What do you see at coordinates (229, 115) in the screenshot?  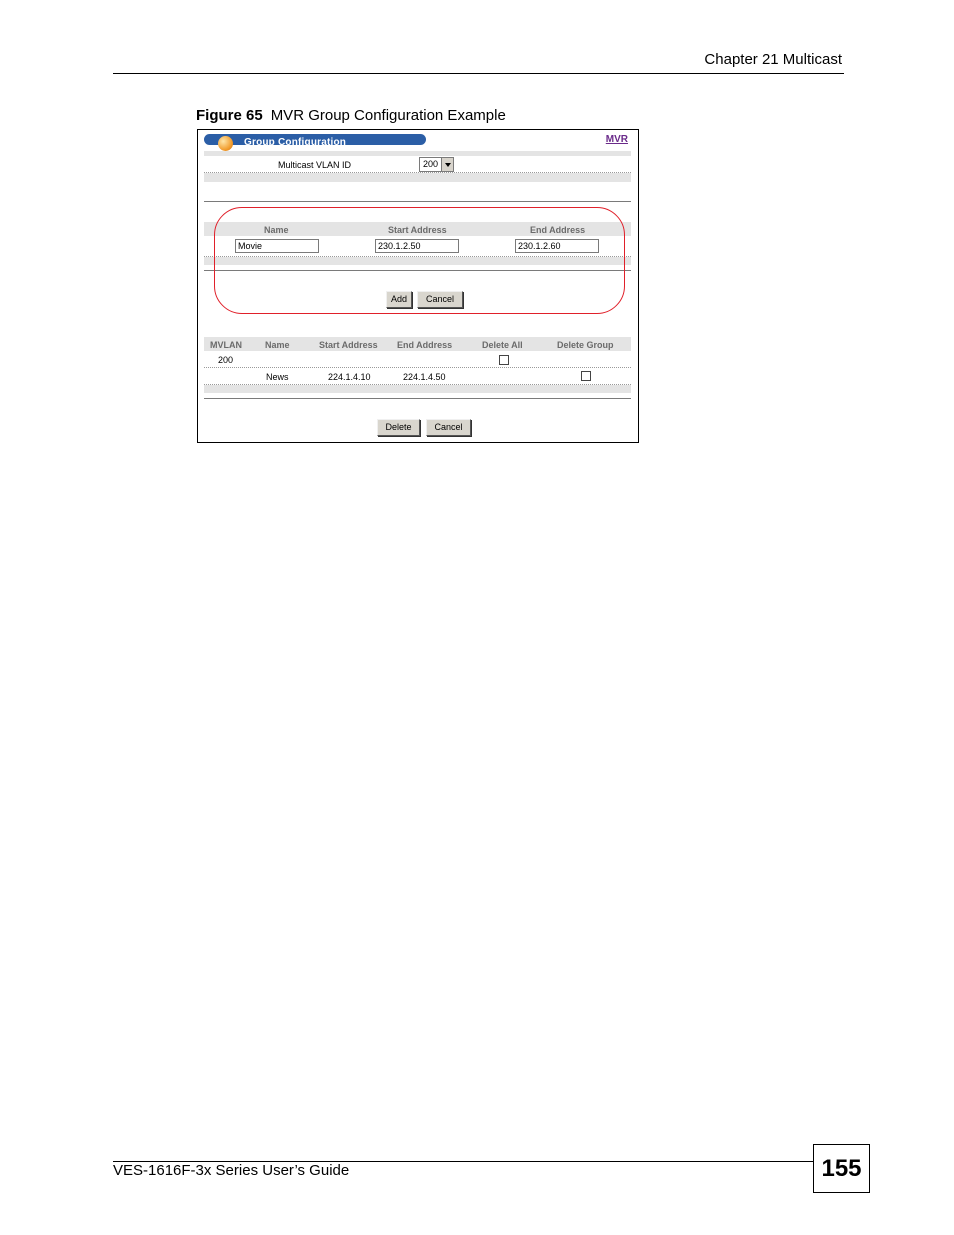 I see `figure-label: Figure 65` at bounding box center [229, 115].